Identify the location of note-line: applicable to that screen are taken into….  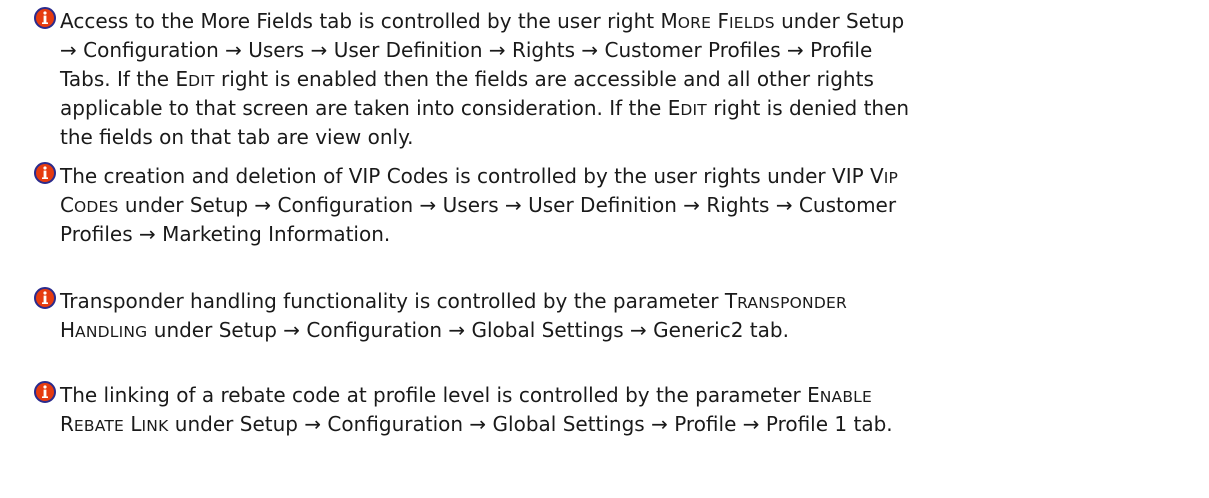
(485, 108).